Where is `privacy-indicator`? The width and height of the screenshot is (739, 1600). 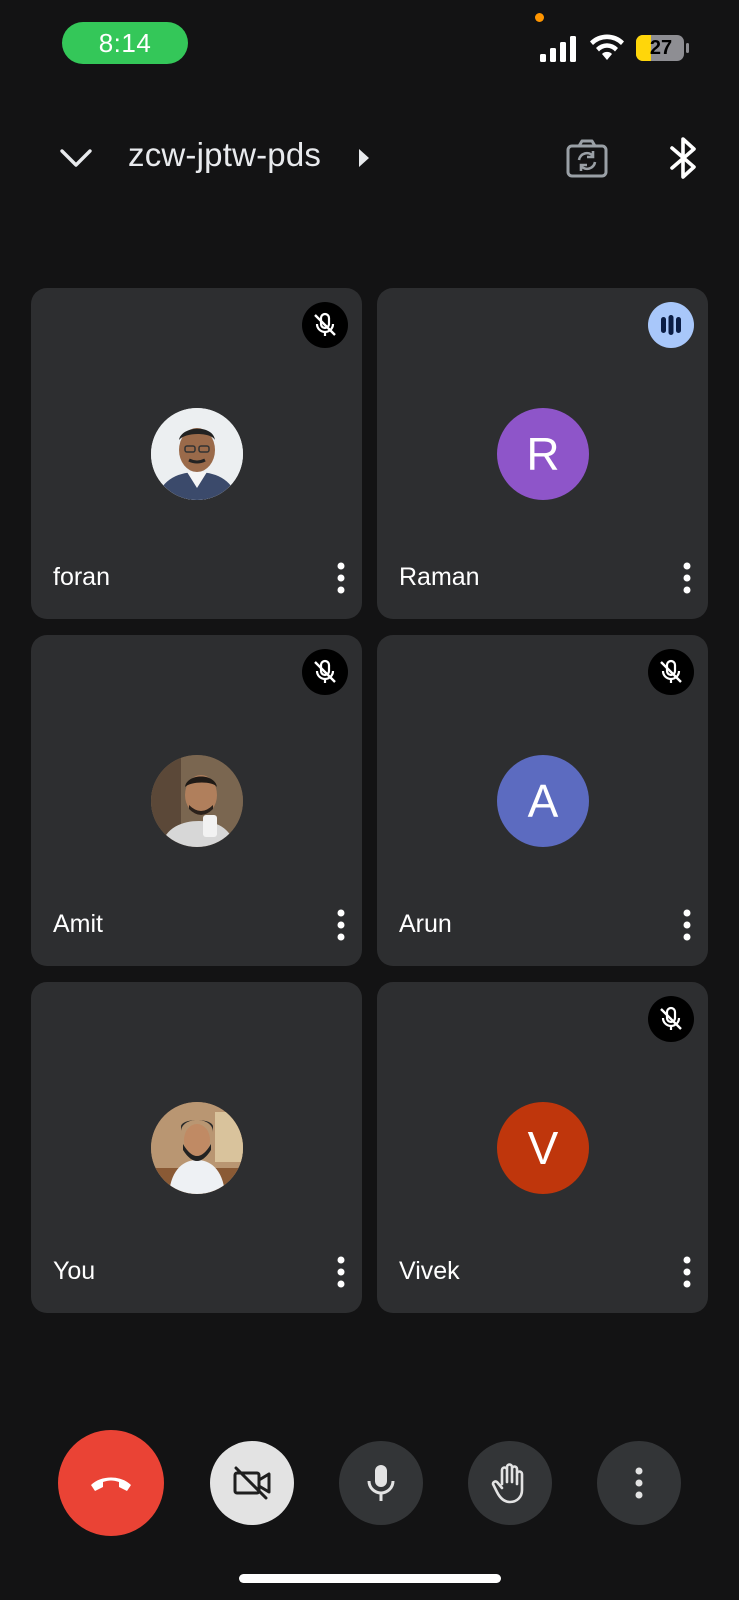 privacy-indicator is located at coordinates (539, 17).